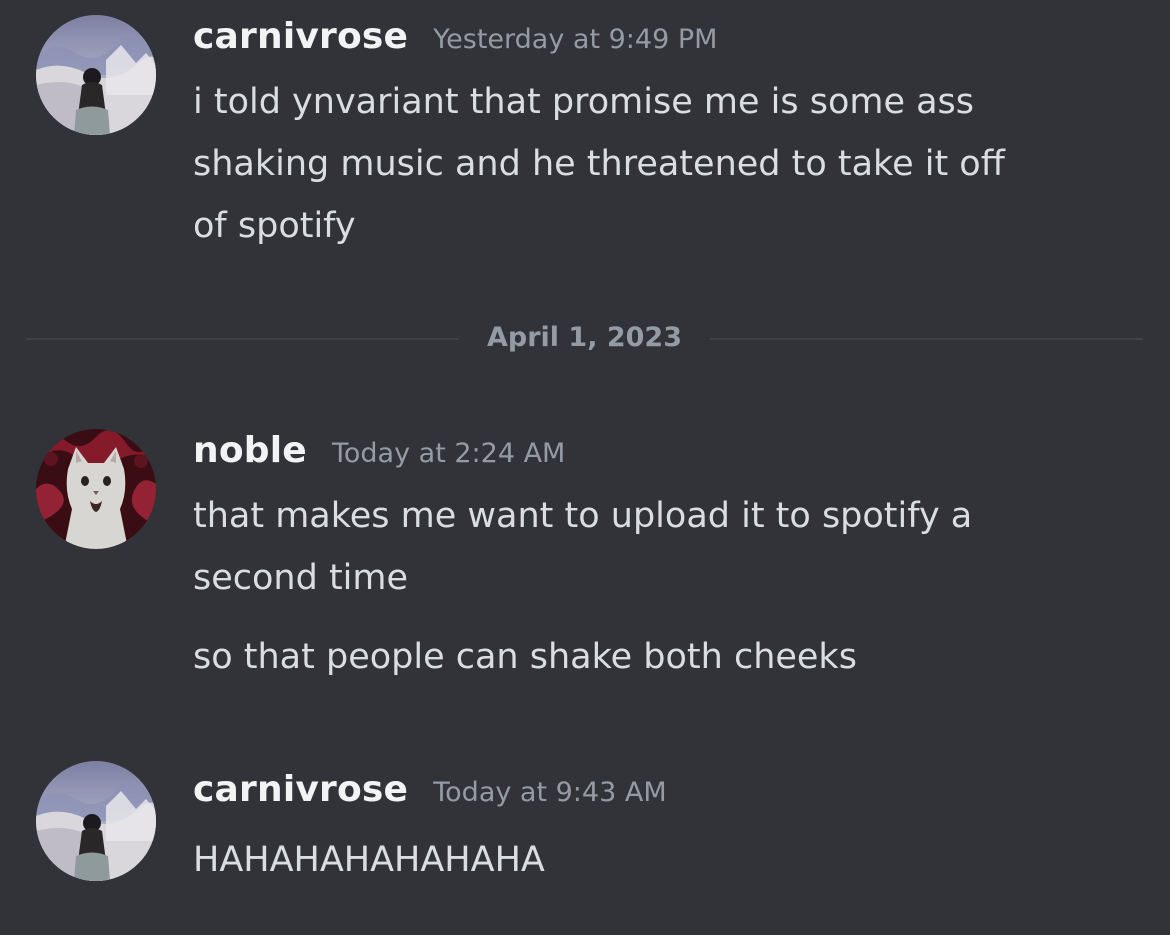 Image resolution: width=1170 pixels, height=935 pixels. I want to click on divider-line-left, so click(243, 339).